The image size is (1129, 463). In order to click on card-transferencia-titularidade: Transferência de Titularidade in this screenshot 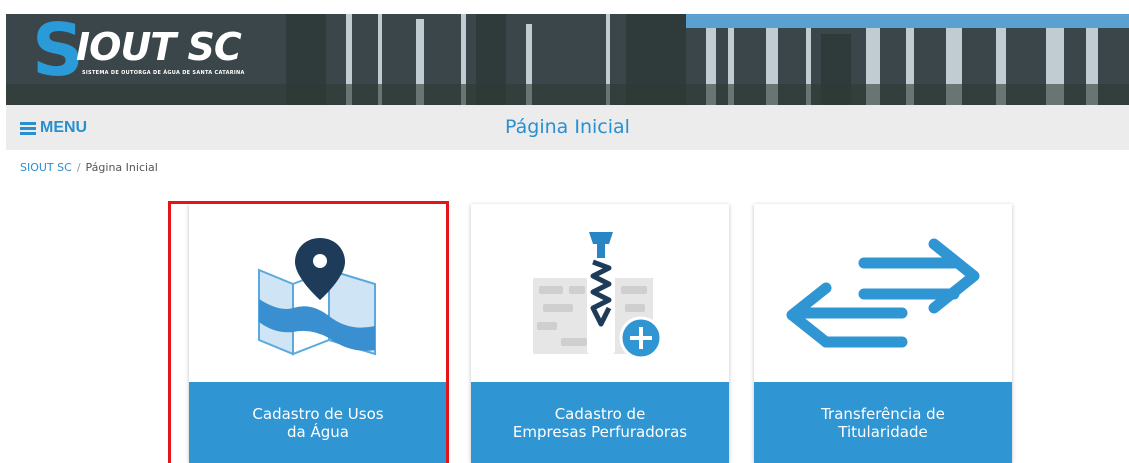, I will do `click(883, 333)`.